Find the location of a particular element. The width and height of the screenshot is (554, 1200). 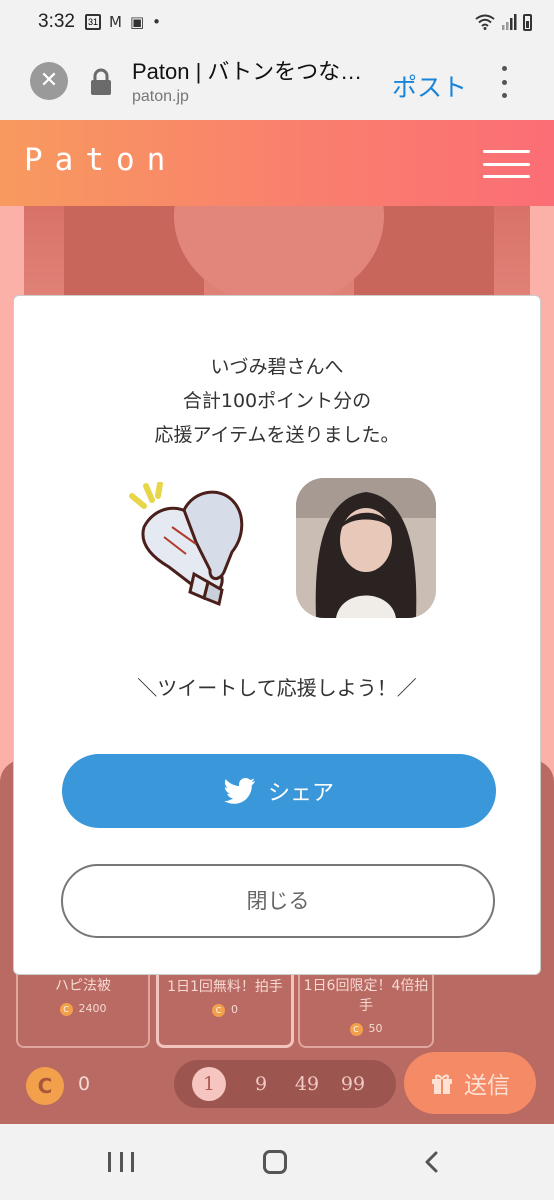

count-option-99: 99 is located at coordinates (353, 1084).